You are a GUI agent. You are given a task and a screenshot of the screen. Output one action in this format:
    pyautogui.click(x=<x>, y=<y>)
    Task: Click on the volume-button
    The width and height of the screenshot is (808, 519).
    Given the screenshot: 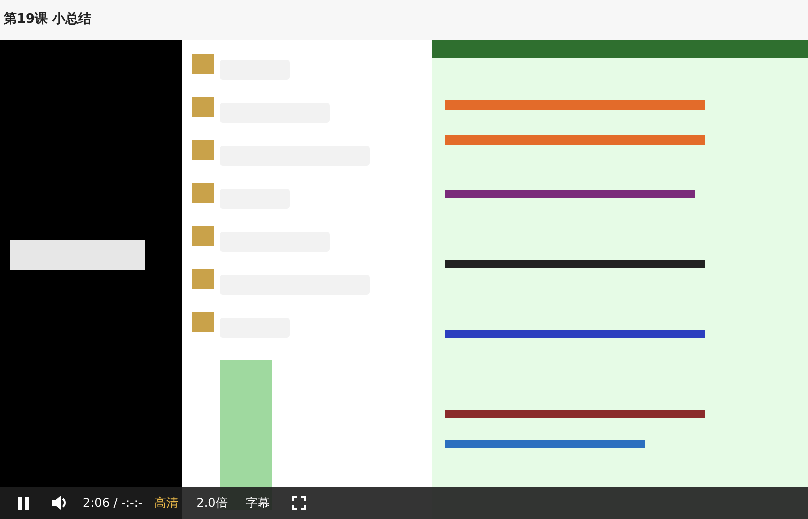 What is the action you would take?
    pyautogui.click(x=60, y=503)
    